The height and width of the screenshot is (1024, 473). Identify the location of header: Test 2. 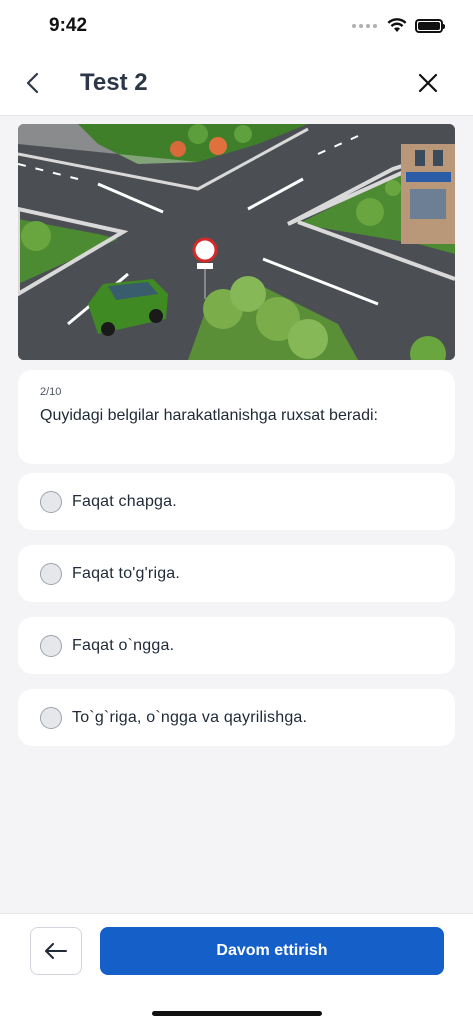
(236, 85).